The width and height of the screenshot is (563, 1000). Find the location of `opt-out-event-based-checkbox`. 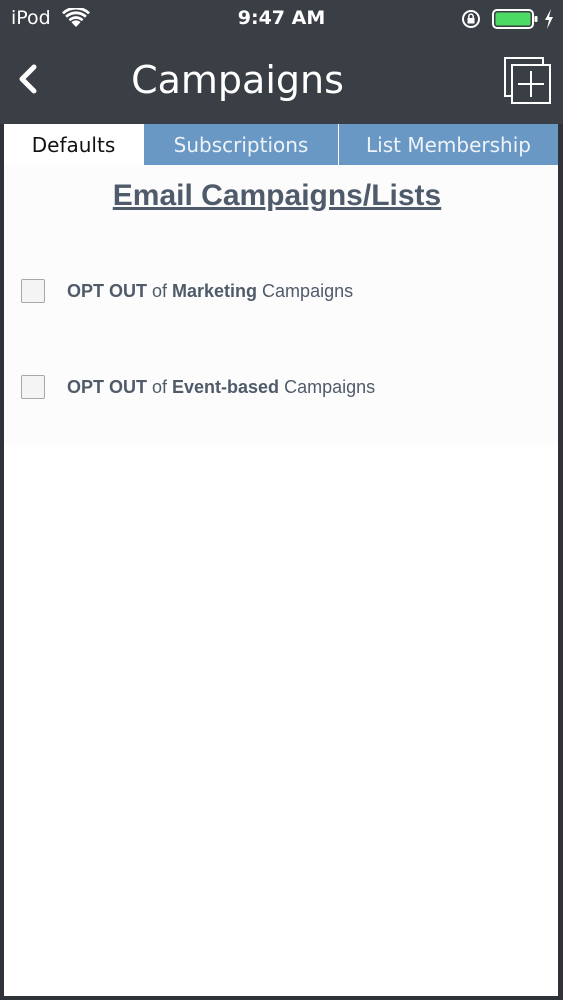

opt-out-event-based-checkbox is located at coordinates (33, 387).